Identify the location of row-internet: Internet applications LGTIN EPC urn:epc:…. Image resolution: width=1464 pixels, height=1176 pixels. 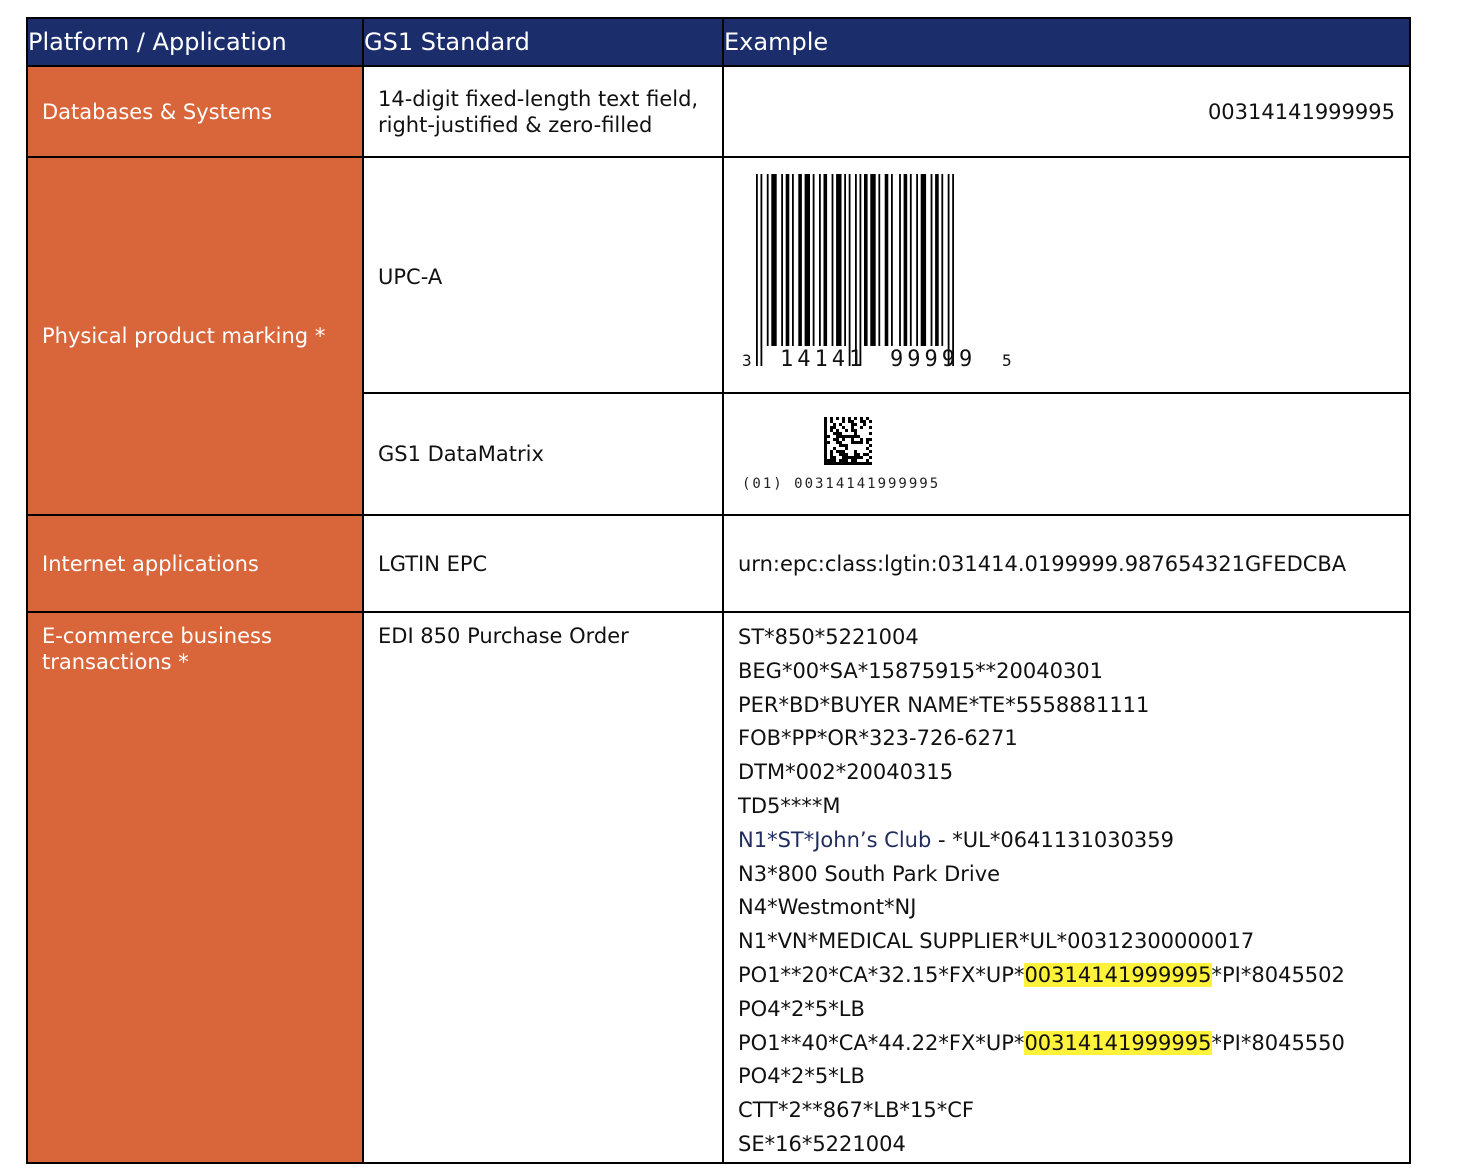
(718, 563).